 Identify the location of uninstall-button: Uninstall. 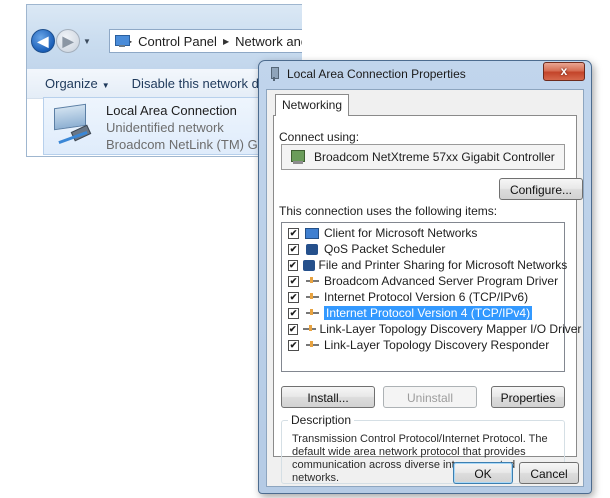
(430, 397).